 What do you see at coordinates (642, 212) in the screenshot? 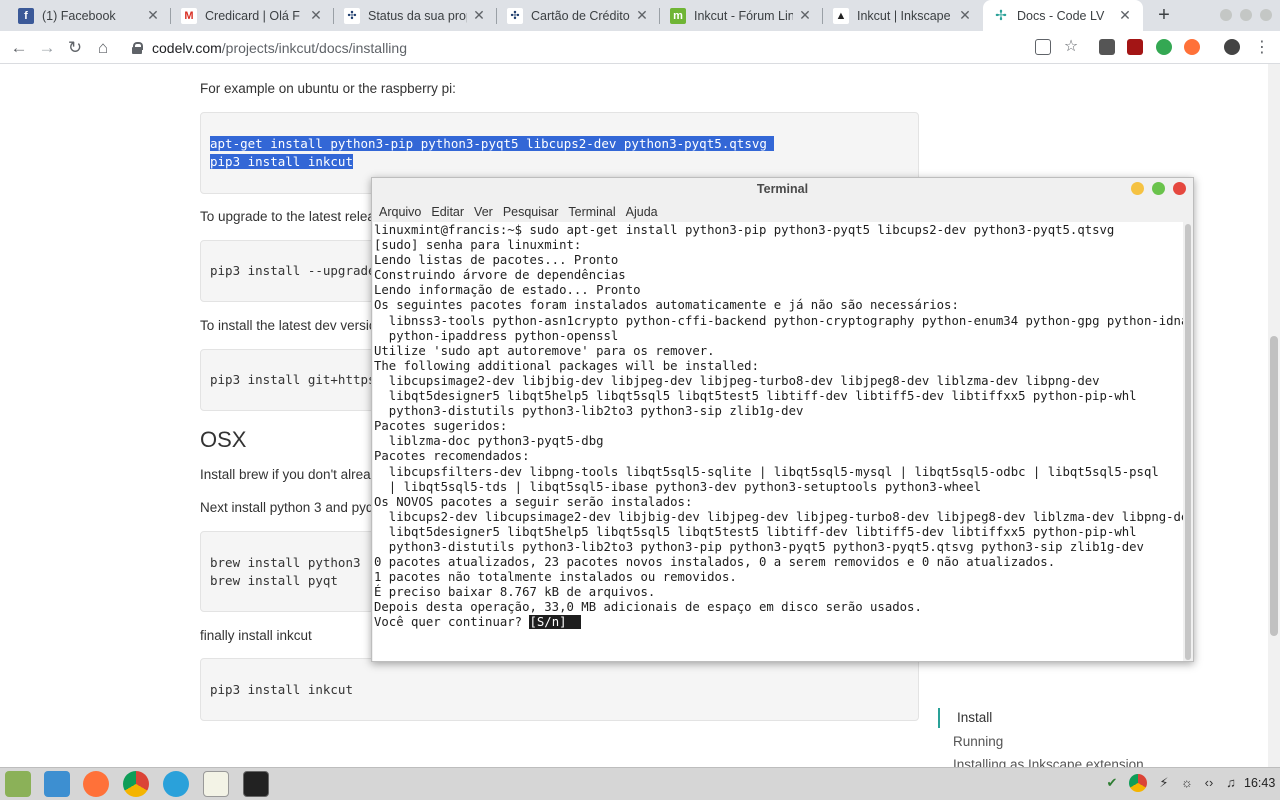
I see `menu-ajuda: Ajuda` at bounding box center [642, 212].